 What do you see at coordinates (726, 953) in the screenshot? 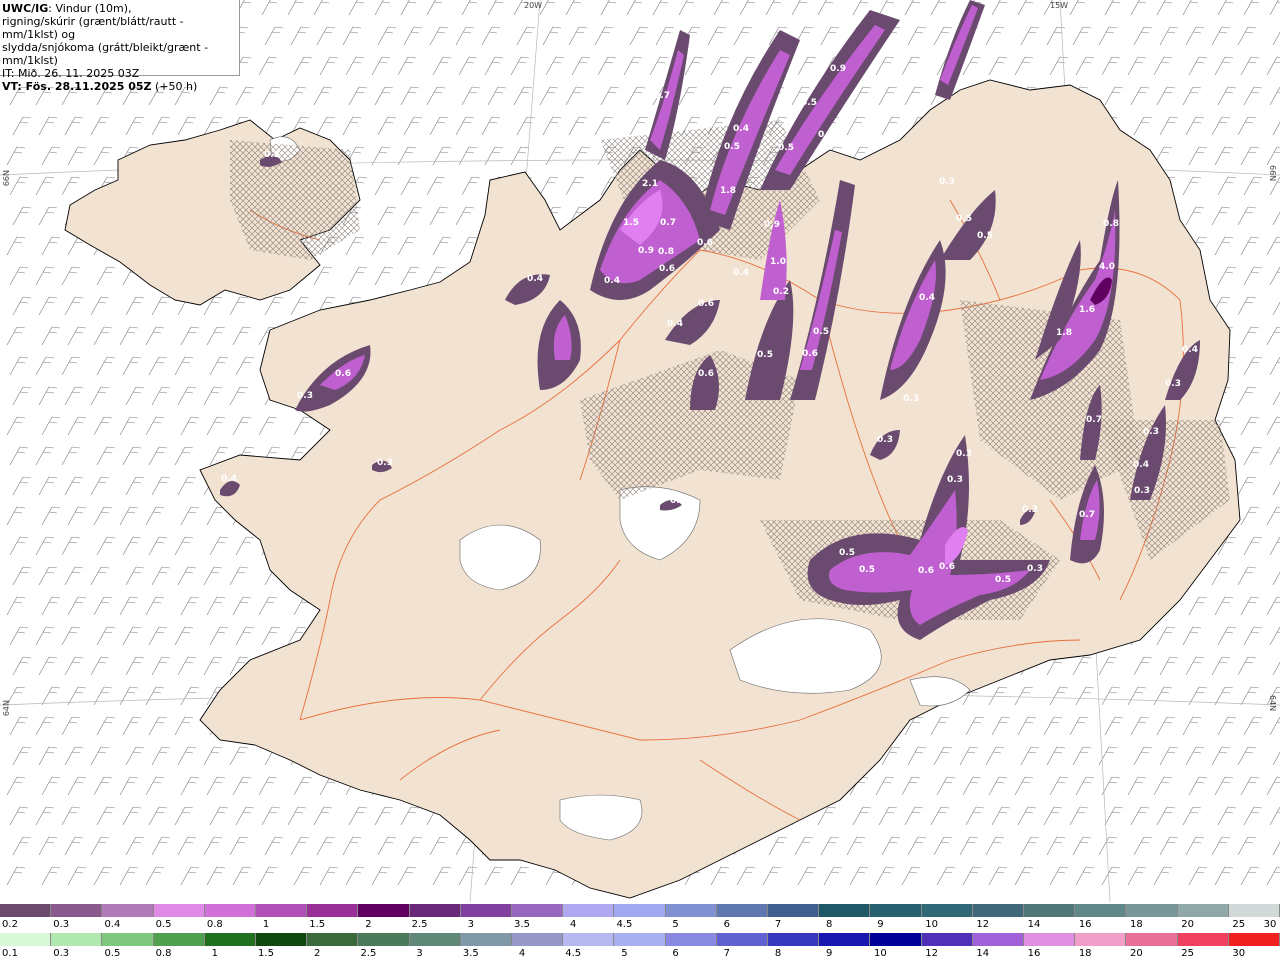
I see `scale-label: 7` at bounding box center [726, 953].